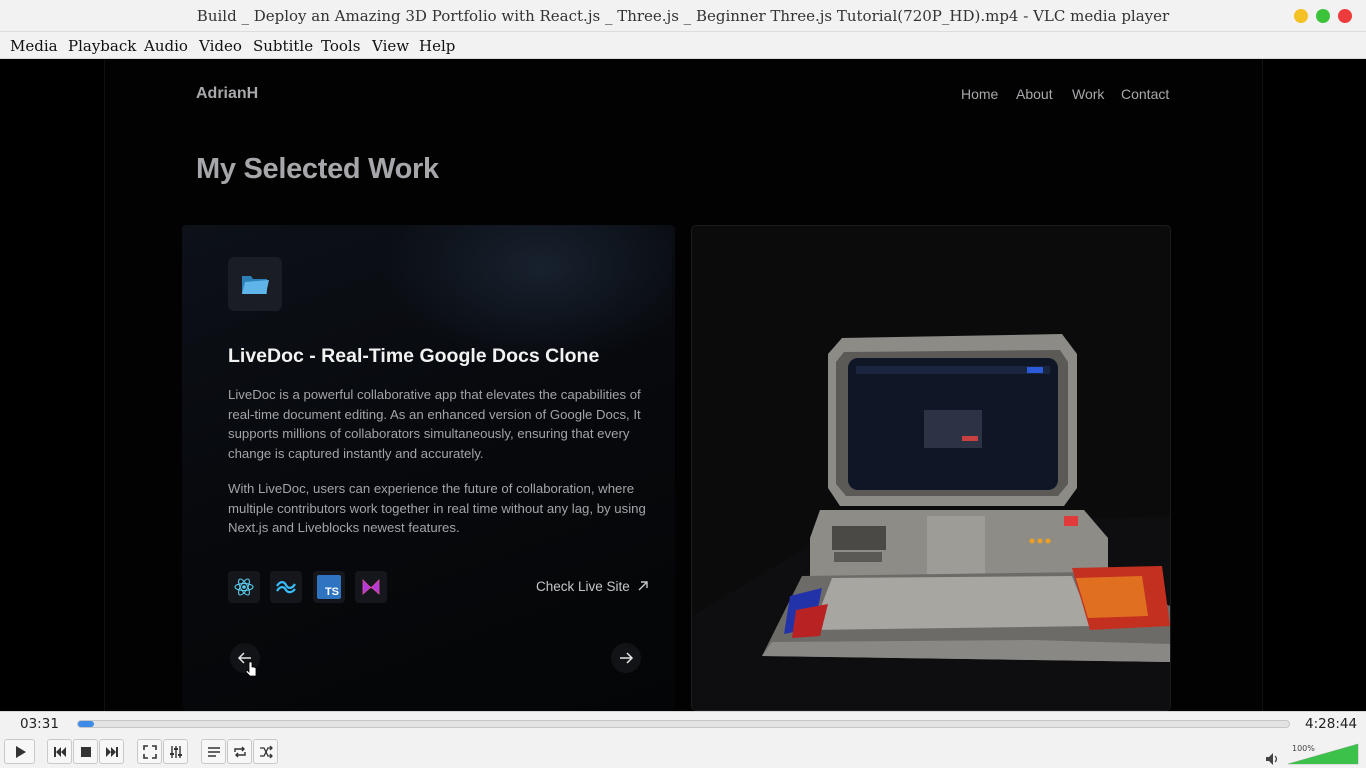 This screenshot has width=1366, height=768. What do you see at coordinates (1323, 754) in the screenshot?
I see `volume-slider` at bounding box center [1323, 754].